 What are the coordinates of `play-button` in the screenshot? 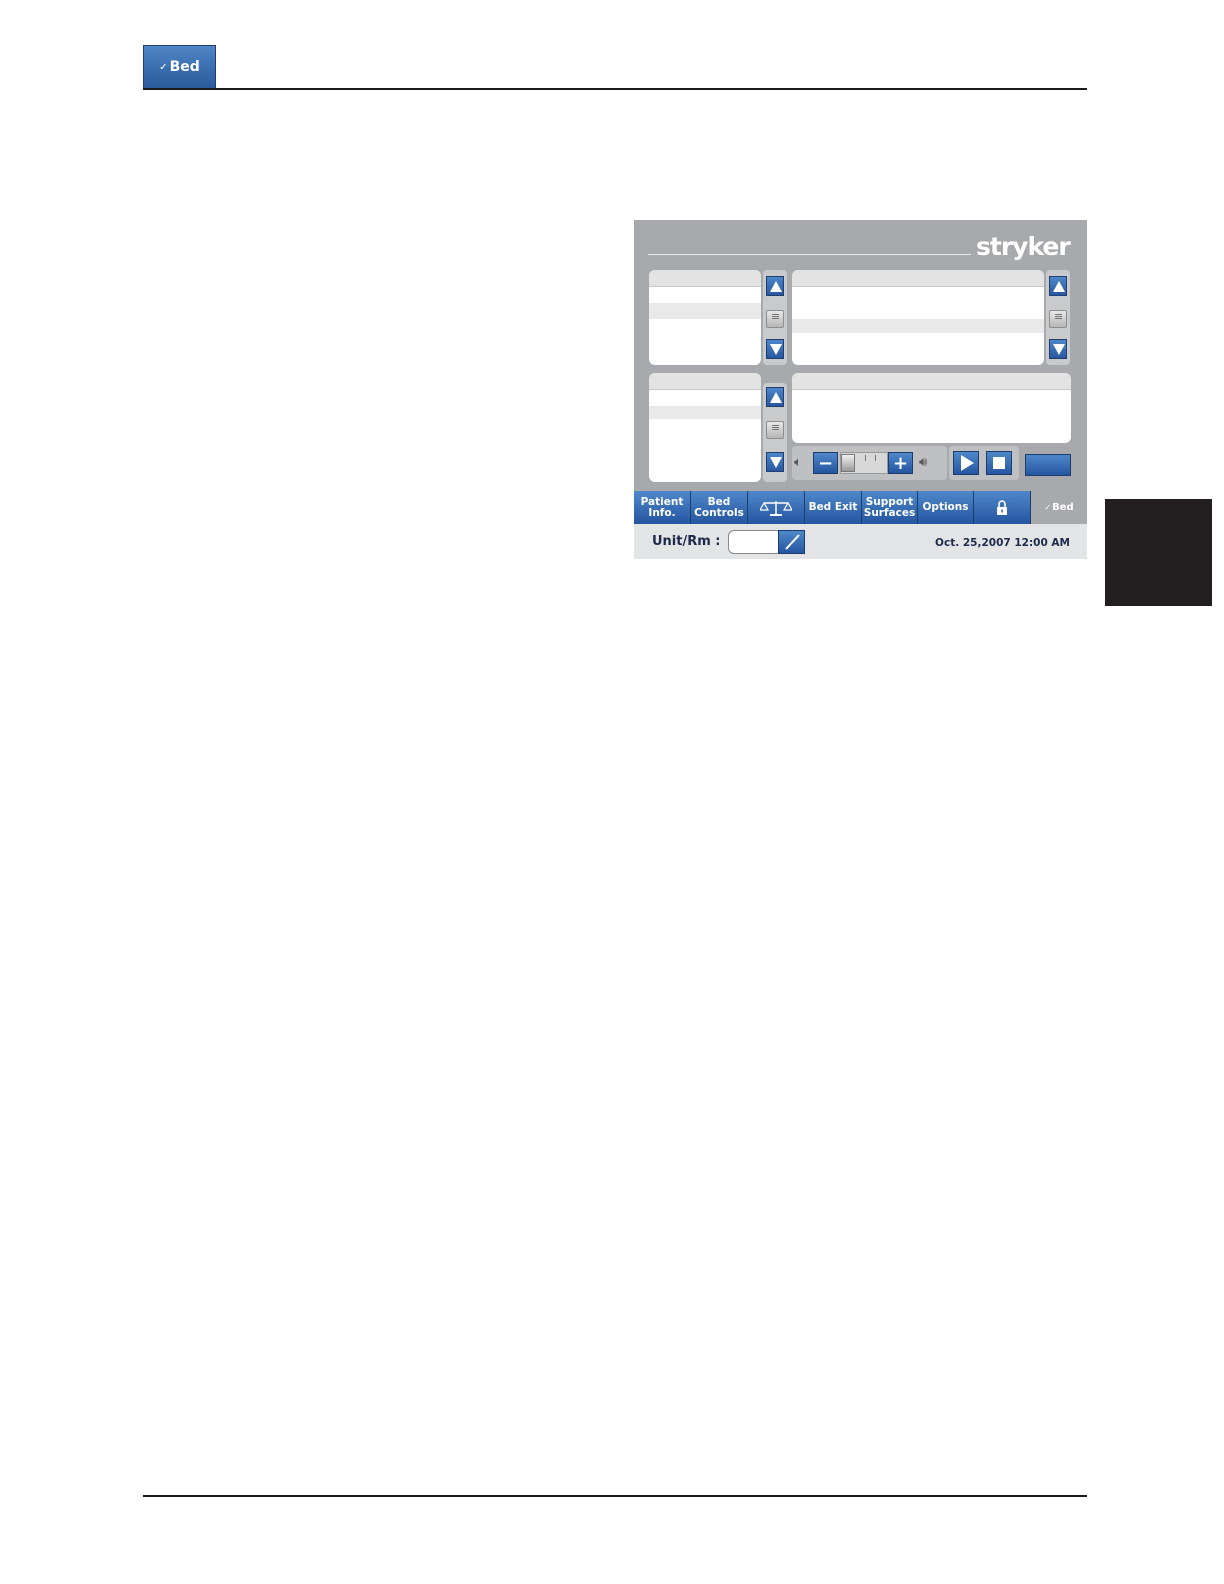 It's located at (966, 463).